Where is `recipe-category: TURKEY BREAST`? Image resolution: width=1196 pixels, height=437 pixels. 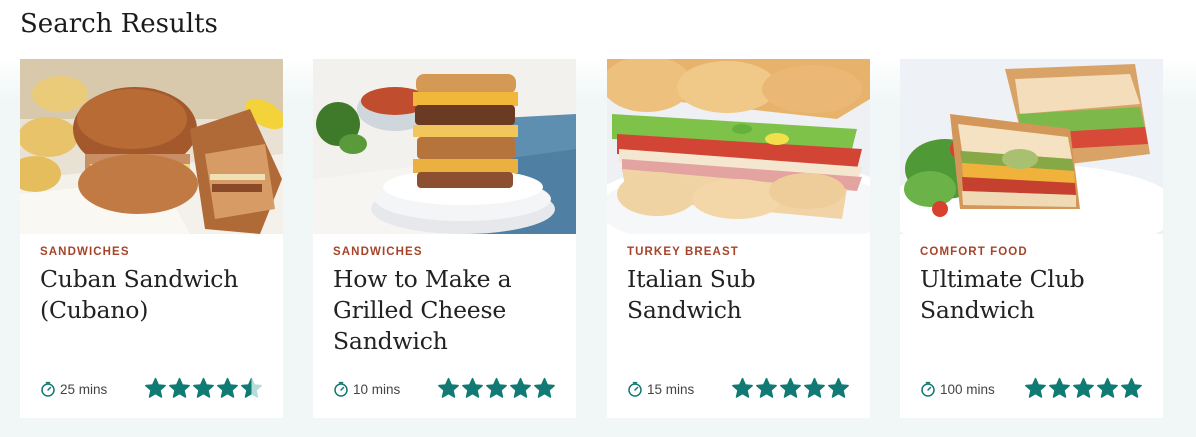
recipe-category: TURKEY BREAST is located at coordinates (683, 252).